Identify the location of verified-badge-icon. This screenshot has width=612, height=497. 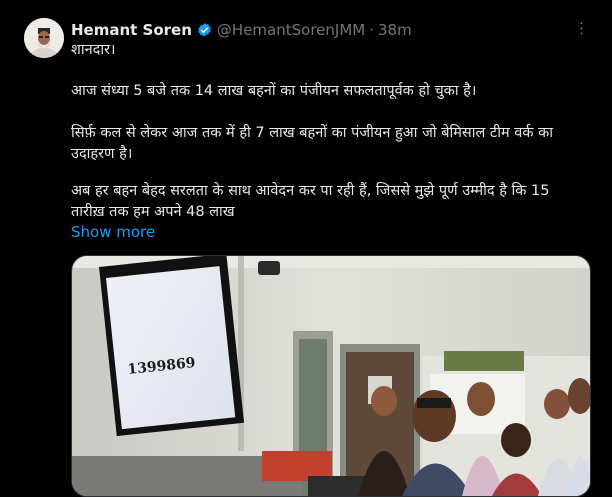
(204, 30).